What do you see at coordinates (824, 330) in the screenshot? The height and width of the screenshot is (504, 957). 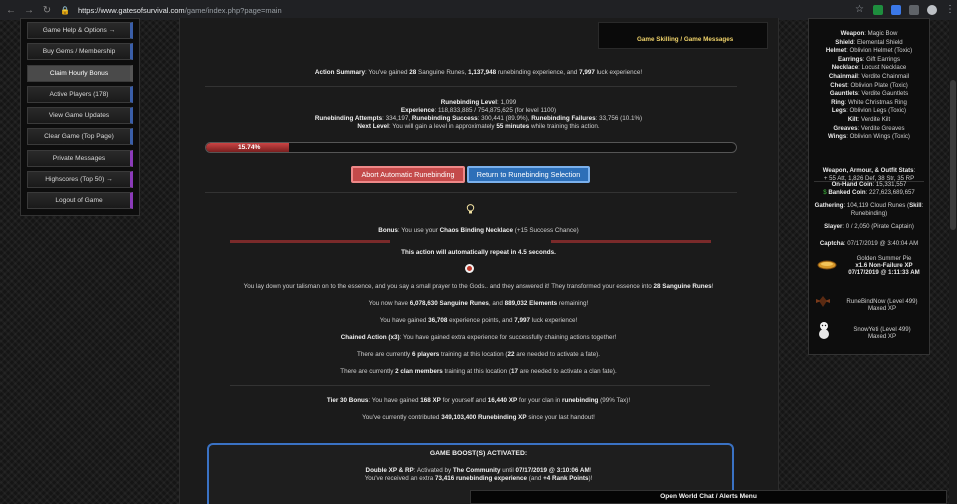 I see `pet-snowyeti-icon` at bounding box center [824, 330].